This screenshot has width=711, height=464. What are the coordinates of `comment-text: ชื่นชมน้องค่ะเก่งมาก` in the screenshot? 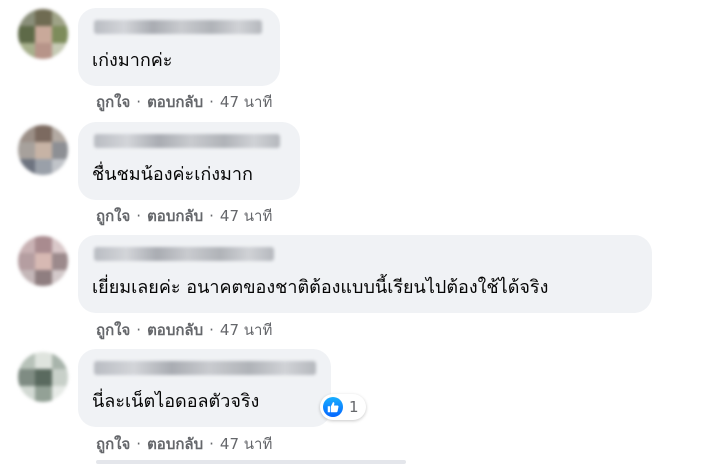 It's located at (172, 174).